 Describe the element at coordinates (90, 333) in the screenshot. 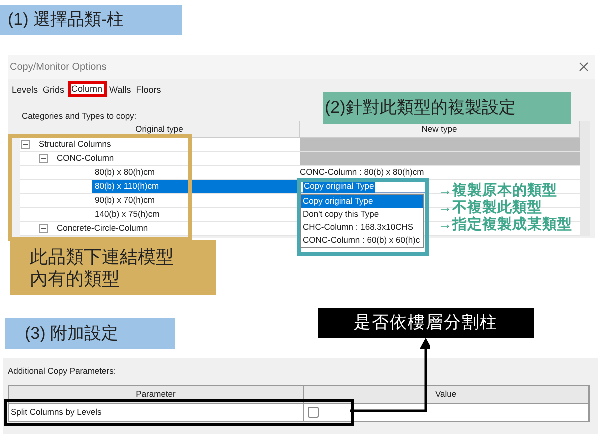

I see `step-label: (3) 附加設定` at that location.